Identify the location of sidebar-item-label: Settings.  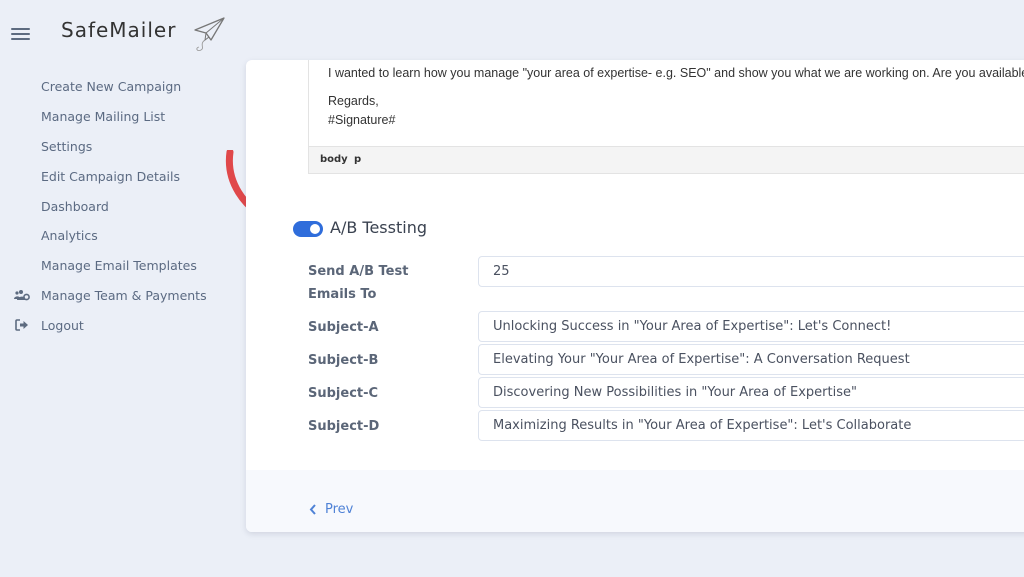
(67, 146).